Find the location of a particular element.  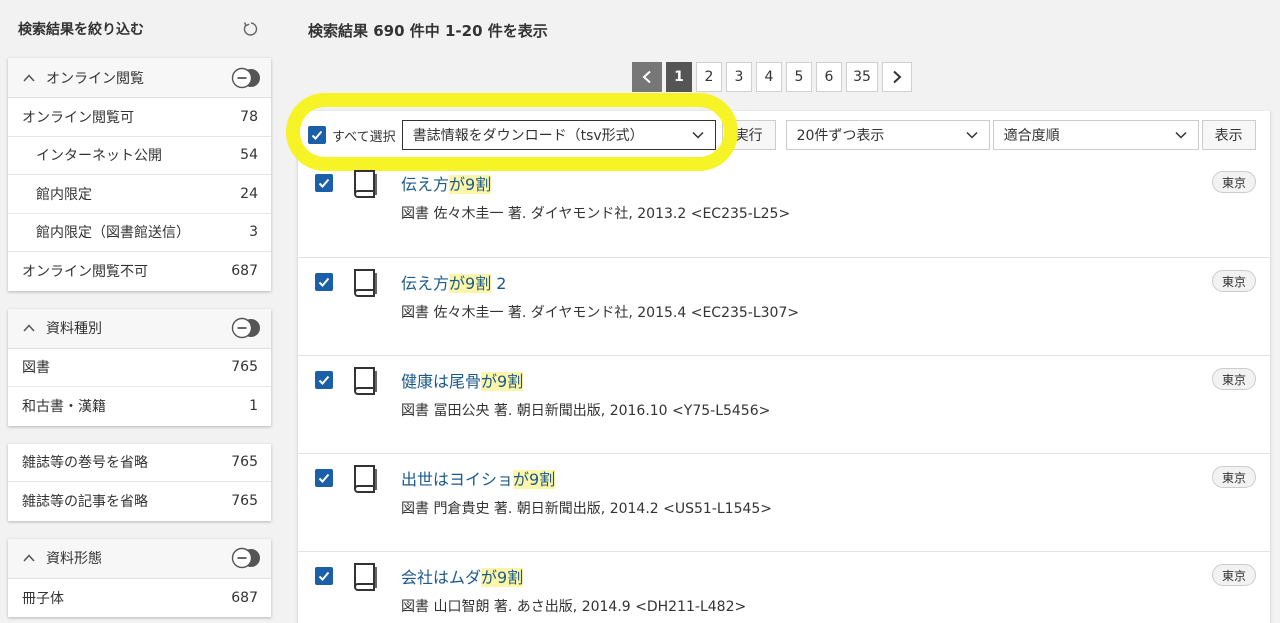

pagination: 1 2 3 4 5 6 35 is located at coordinates (774, 77).